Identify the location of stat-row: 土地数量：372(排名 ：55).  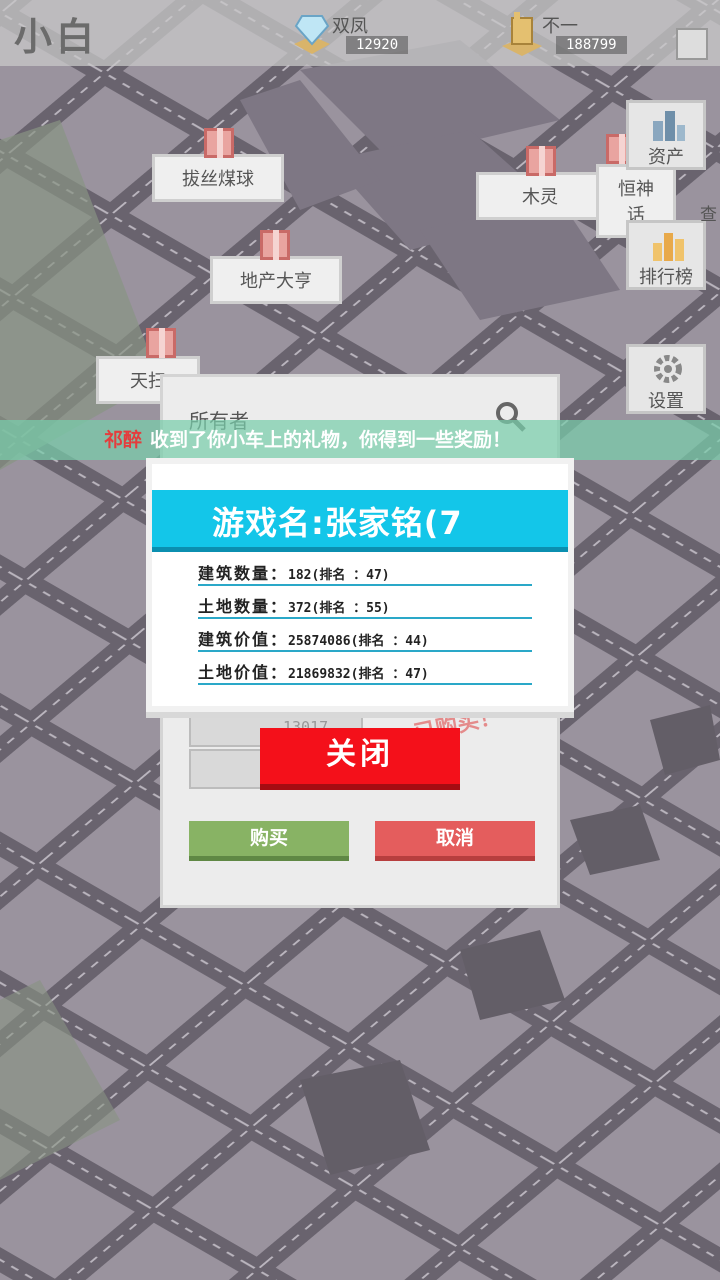
(365, 606).